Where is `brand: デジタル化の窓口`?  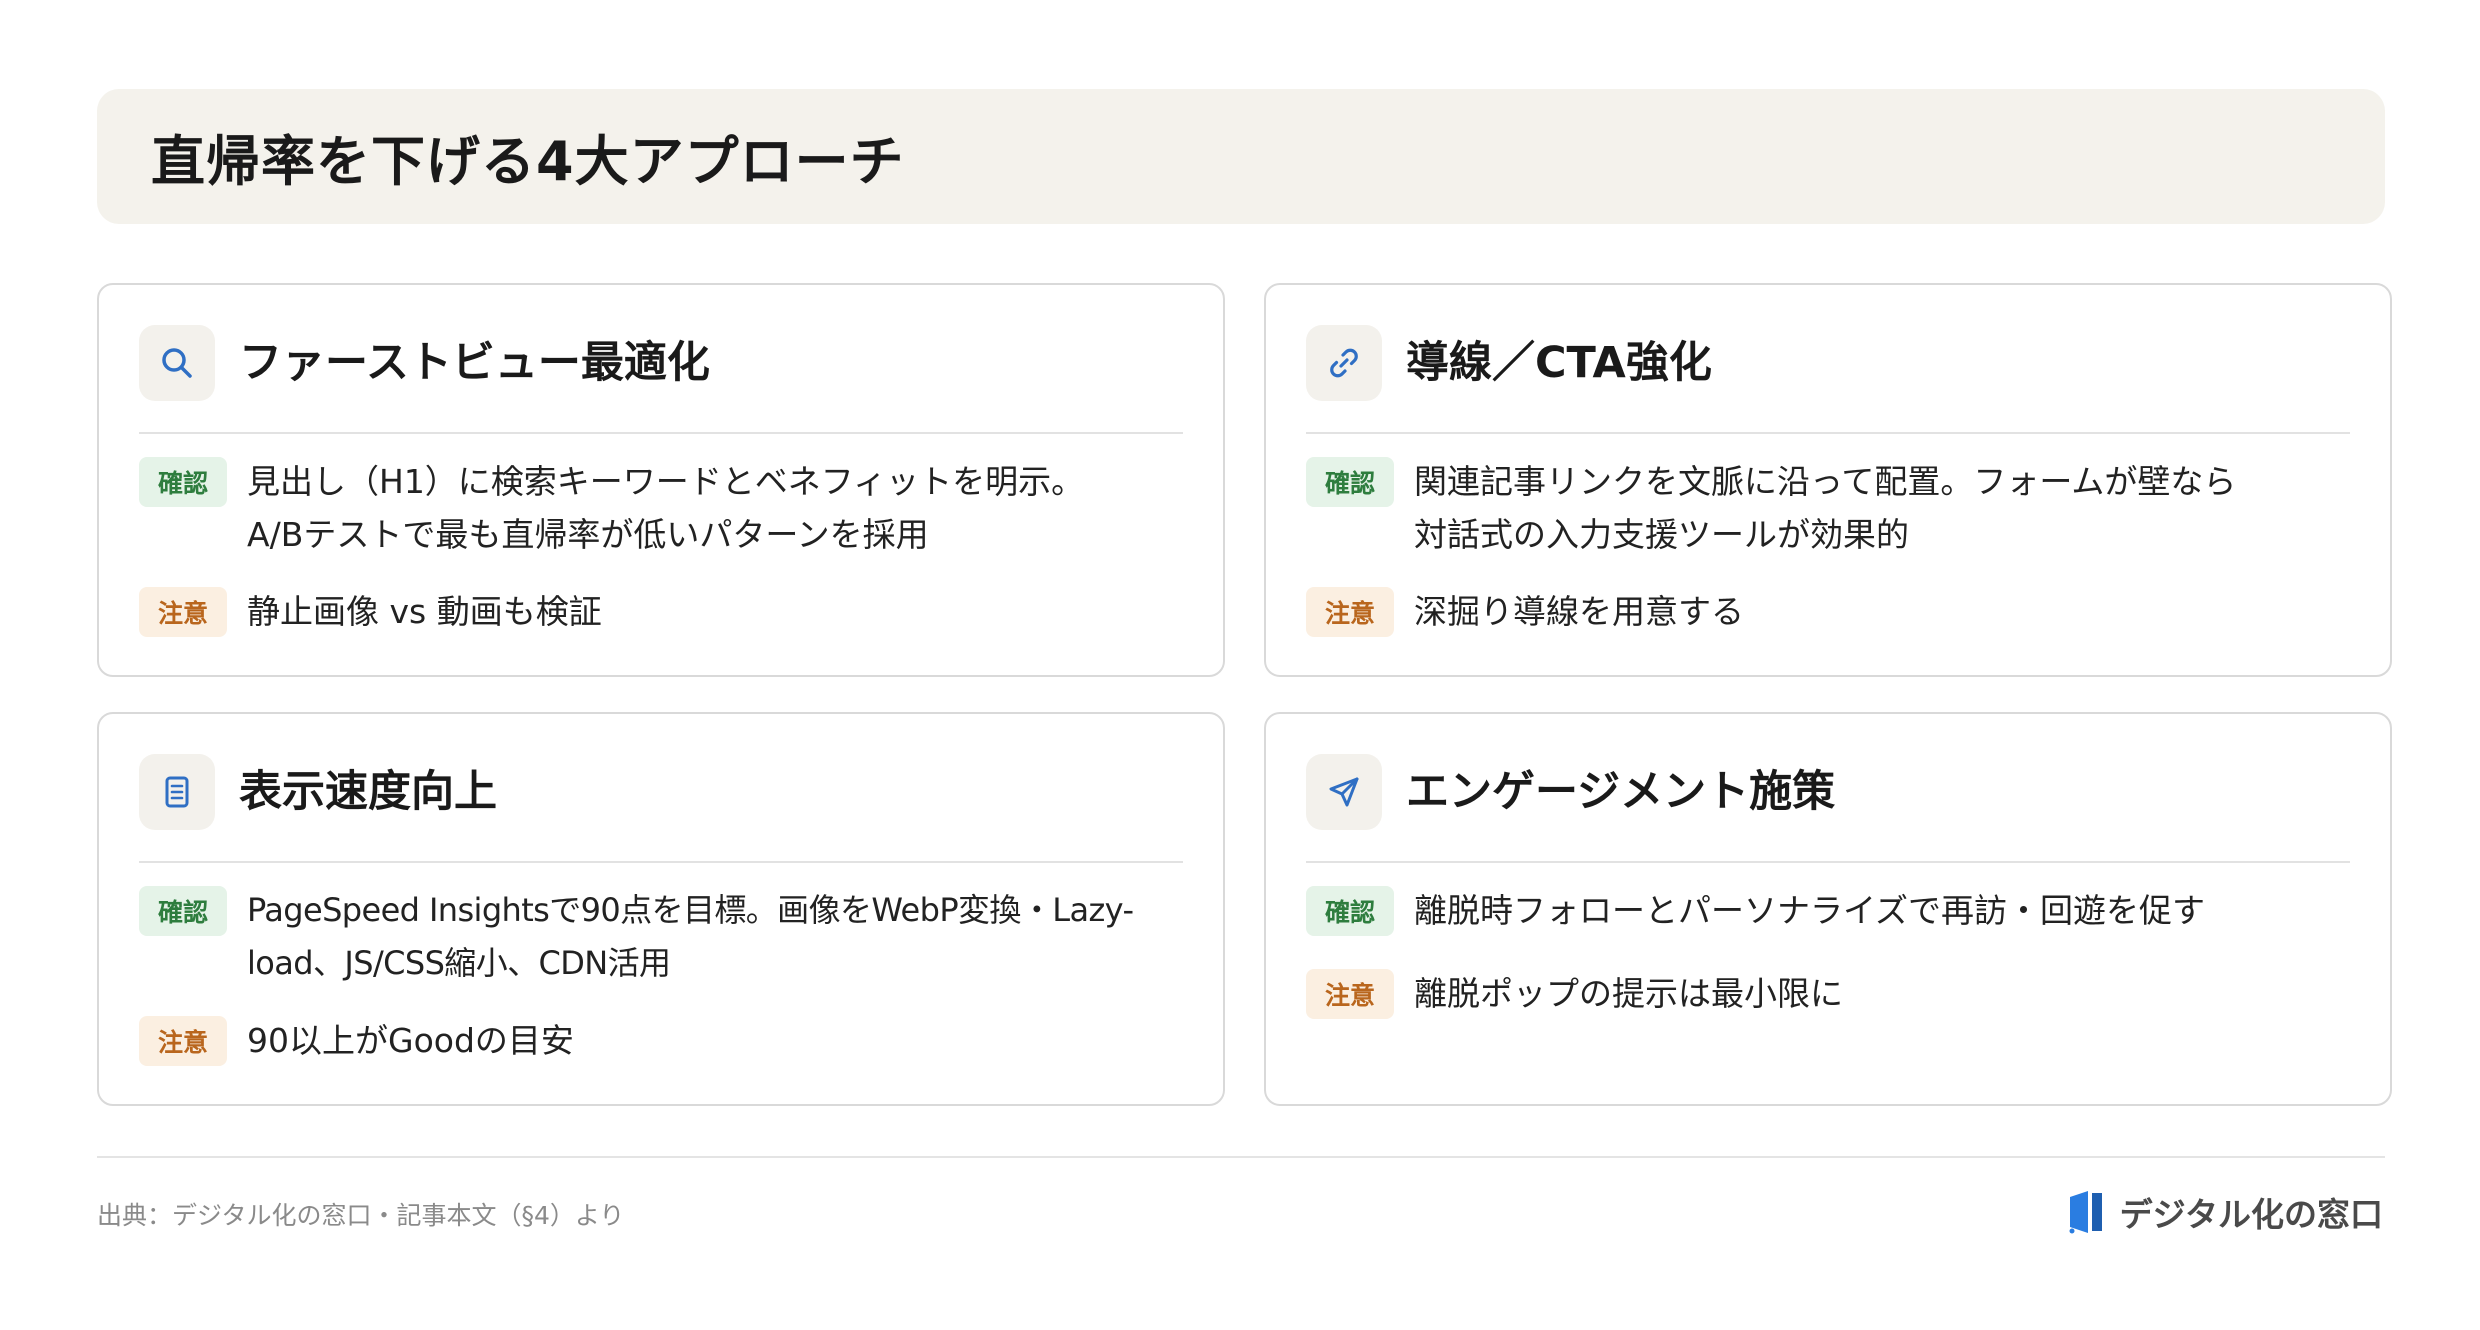
brand: デジタル化の窓口 is located at coordinates (2224, 1212).